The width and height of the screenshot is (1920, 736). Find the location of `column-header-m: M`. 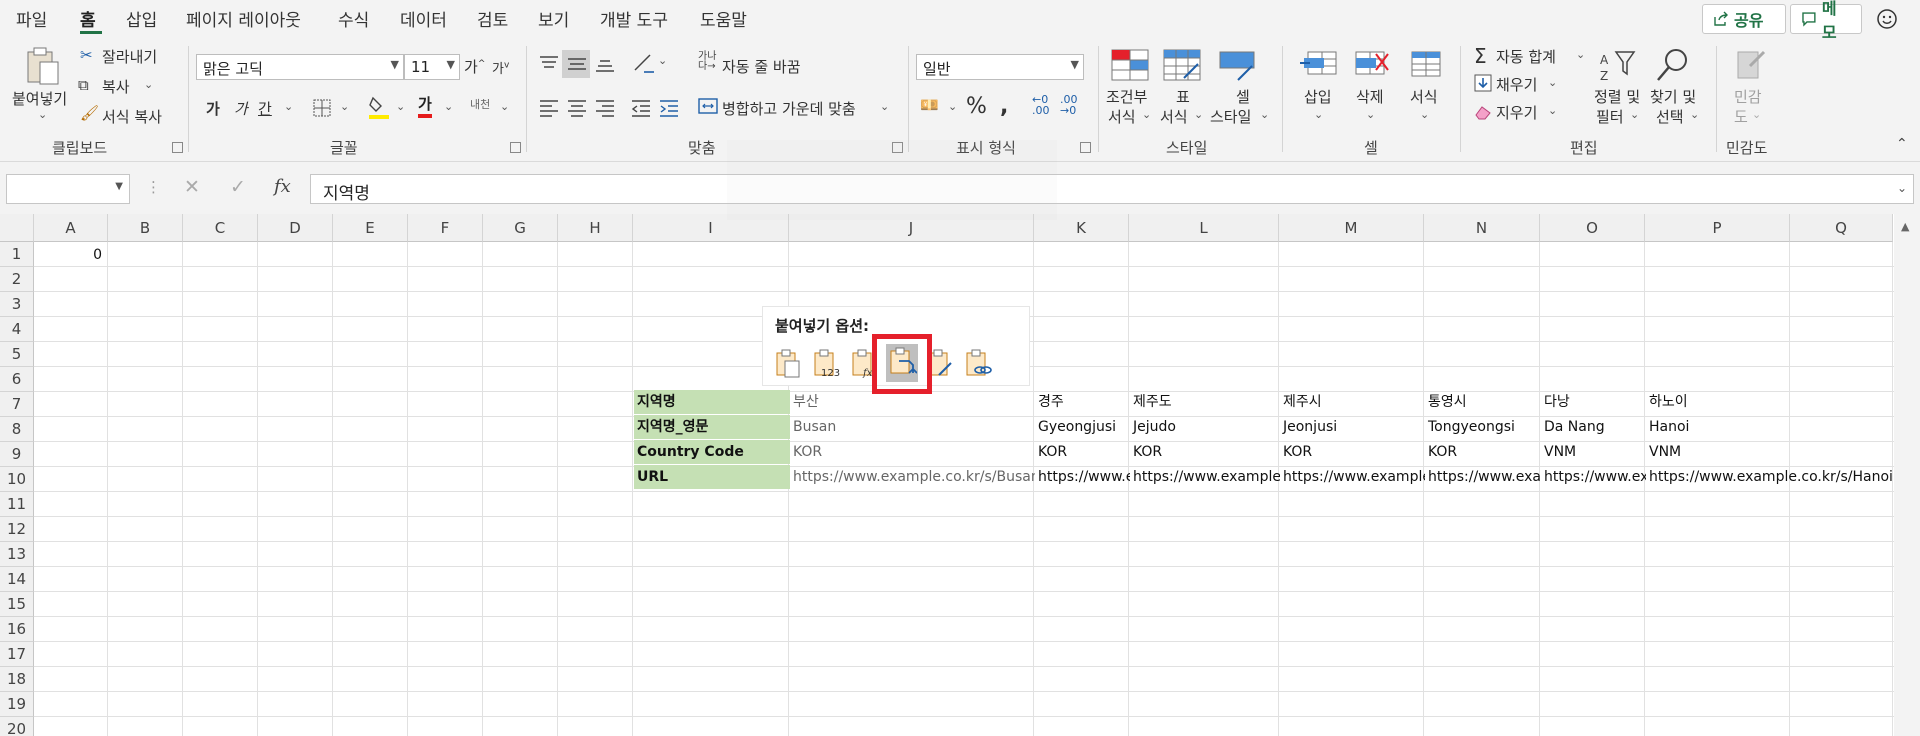

column-header-m: M is located at coordinates (1351, 228).